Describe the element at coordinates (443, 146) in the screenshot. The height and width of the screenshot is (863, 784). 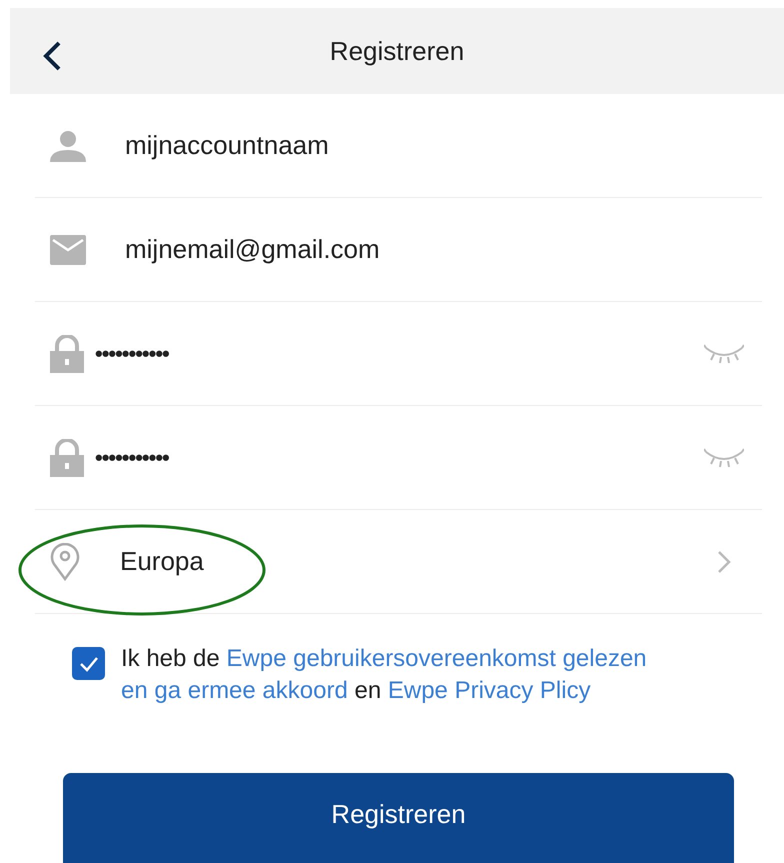
I see `username-field: mijnaccountnaam` at that location.